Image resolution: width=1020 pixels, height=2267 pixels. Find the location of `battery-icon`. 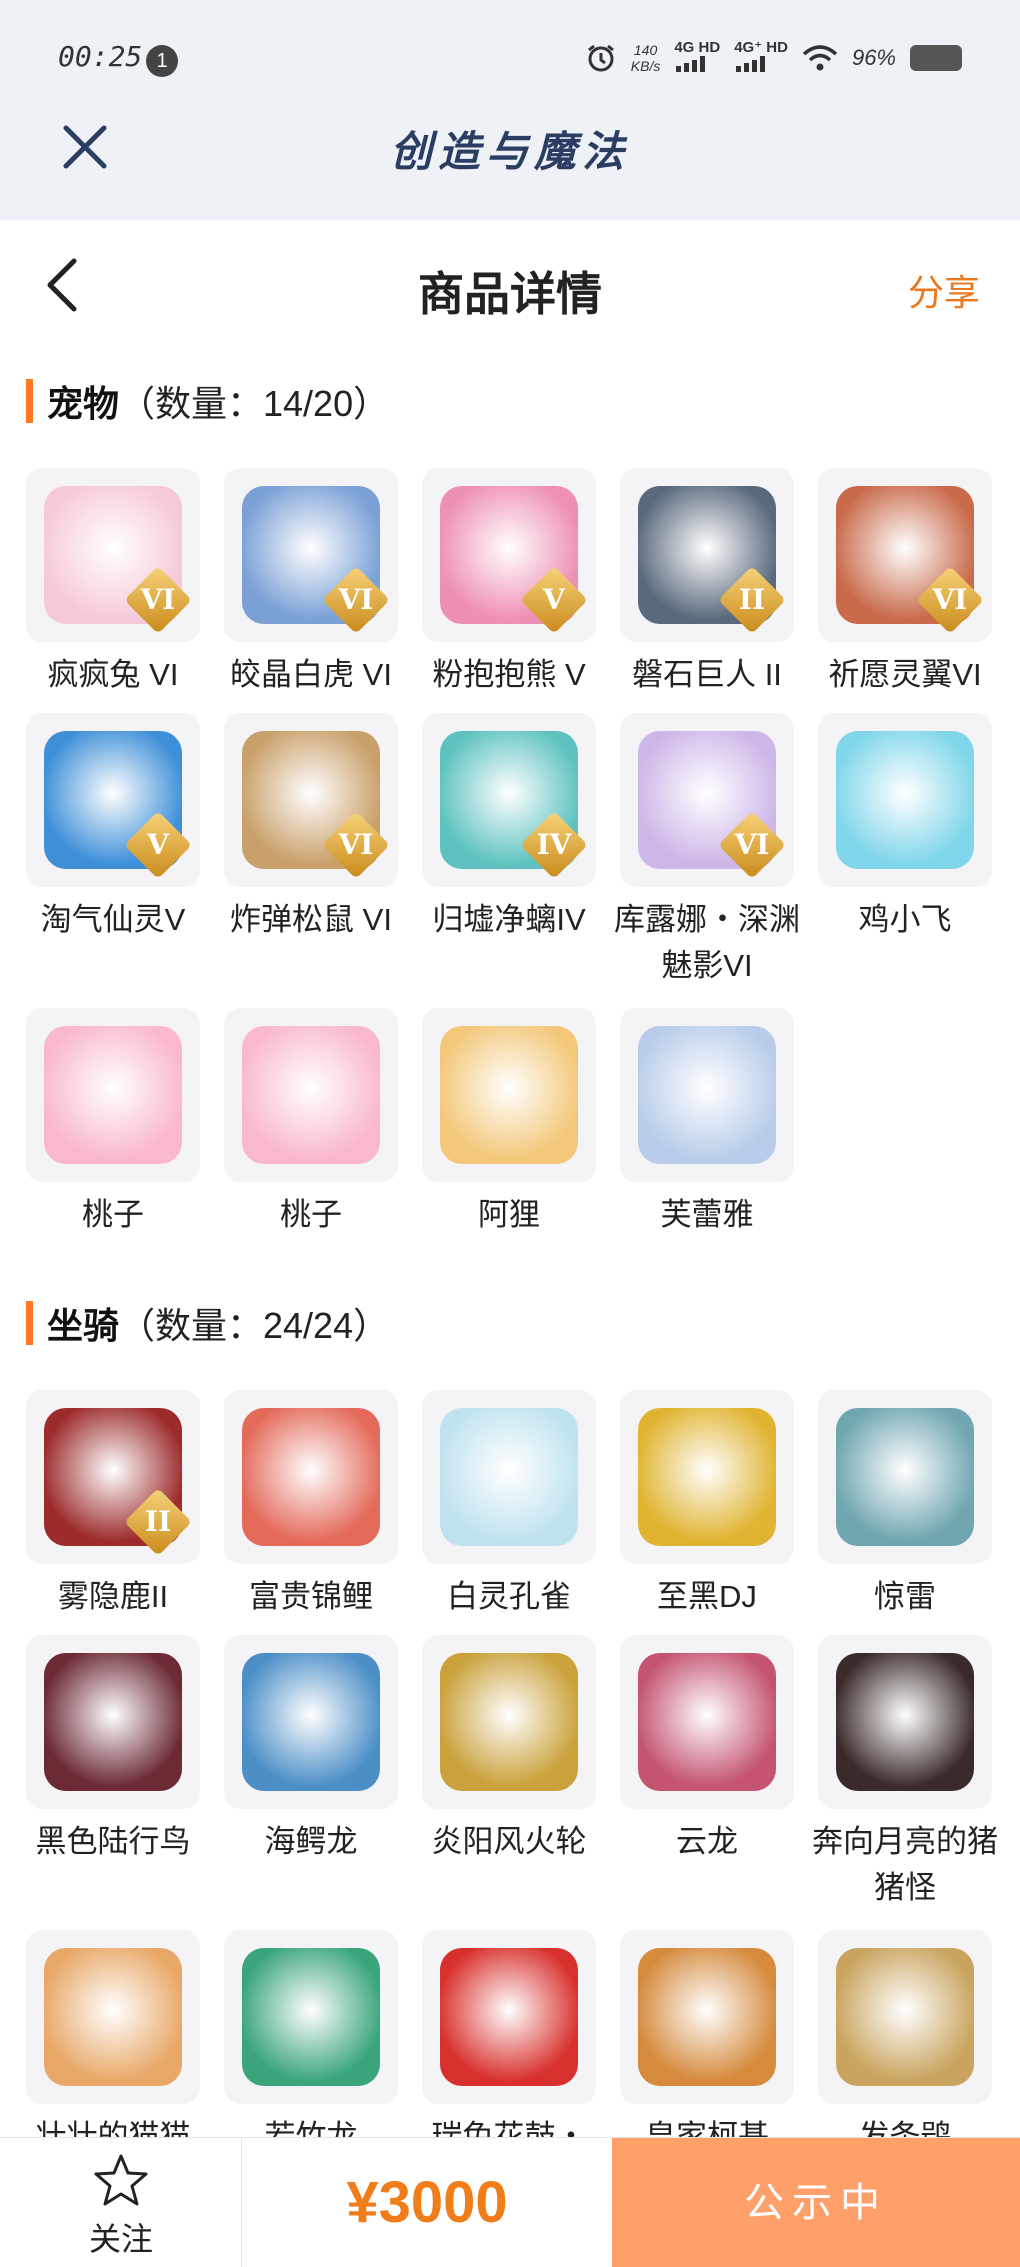

battery-icon is located at coordinates (936, 58).